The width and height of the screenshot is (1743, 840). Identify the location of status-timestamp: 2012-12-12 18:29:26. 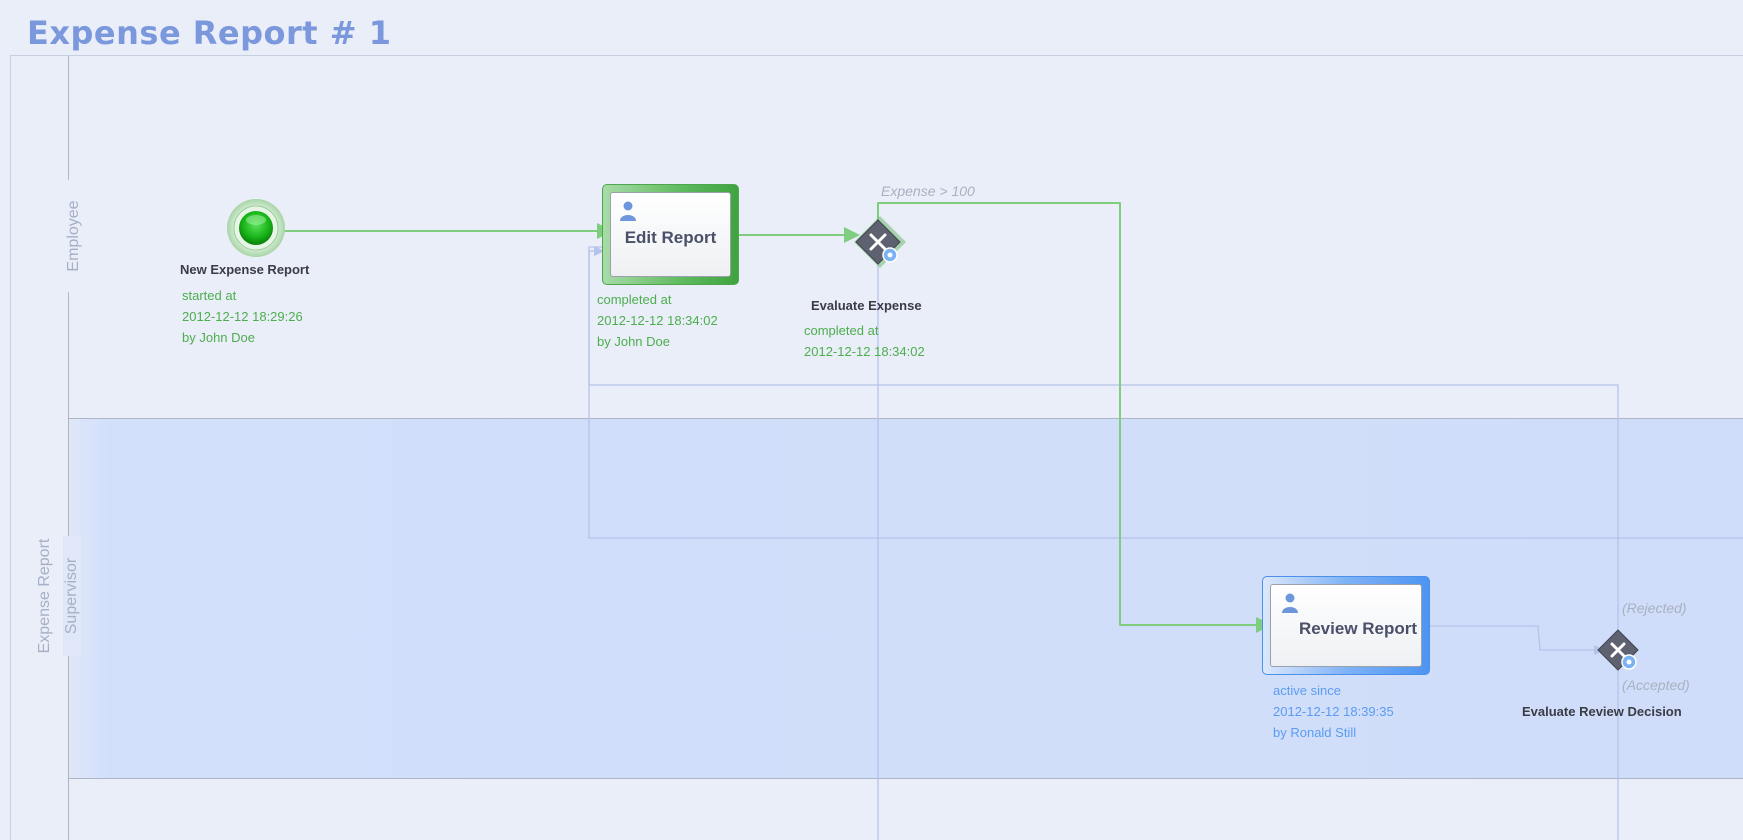
(242, 316).